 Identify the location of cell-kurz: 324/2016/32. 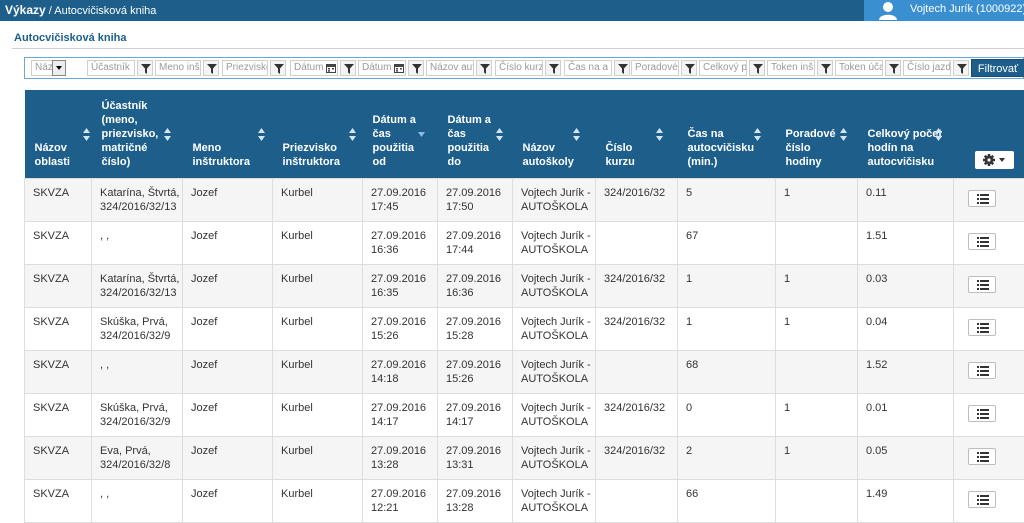
(637, 199).